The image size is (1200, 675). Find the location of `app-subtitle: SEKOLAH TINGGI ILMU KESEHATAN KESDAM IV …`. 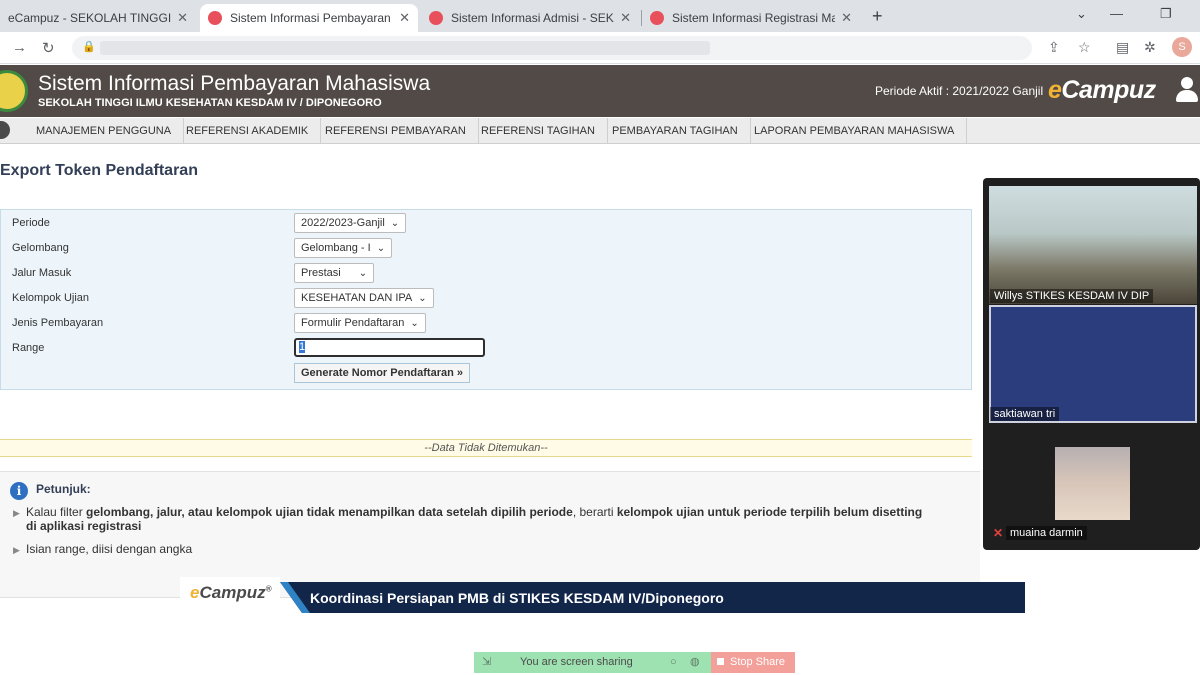

app-subtitle: SEKOLAH TINGGI ILMU KESEHATAN KESDAM IV … is located at coordinates (210, 103).